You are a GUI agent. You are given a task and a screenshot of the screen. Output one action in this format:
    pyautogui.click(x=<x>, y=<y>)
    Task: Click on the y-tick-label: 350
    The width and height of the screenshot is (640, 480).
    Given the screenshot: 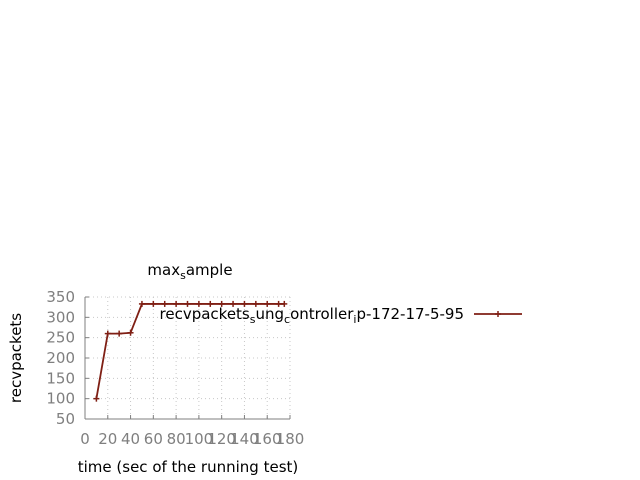 What is the action you would take?
    pyautogui.click(x=60, y=297)
    